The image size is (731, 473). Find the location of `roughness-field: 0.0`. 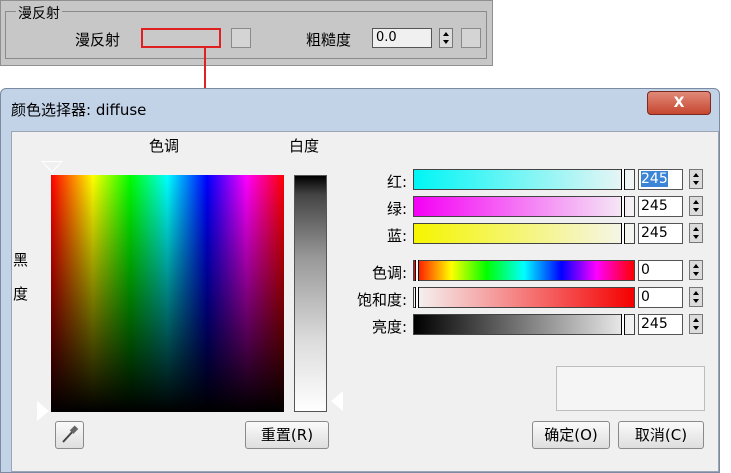

roughness-field: 0.0 is located at coordinates (402, 38).